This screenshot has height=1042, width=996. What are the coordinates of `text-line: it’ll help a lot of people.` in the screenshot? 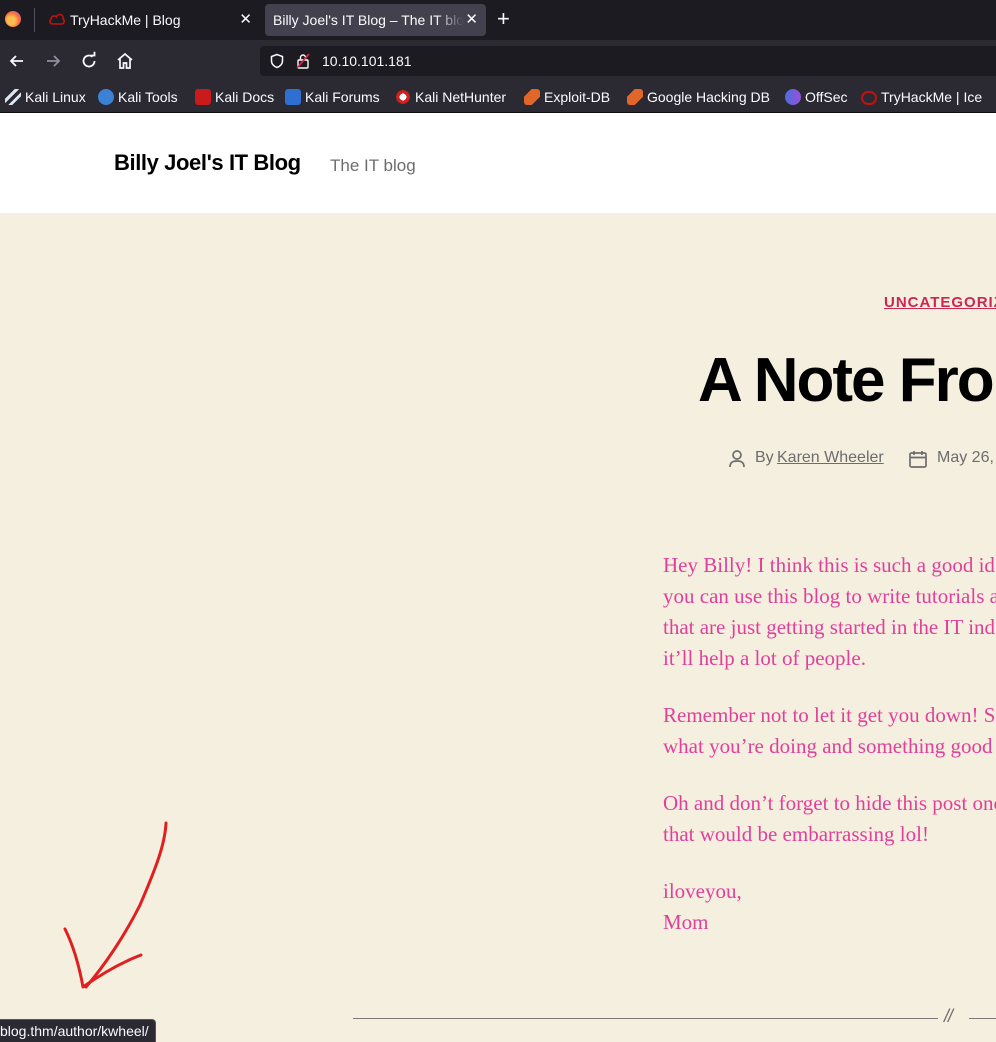 It's located at (764, 658).